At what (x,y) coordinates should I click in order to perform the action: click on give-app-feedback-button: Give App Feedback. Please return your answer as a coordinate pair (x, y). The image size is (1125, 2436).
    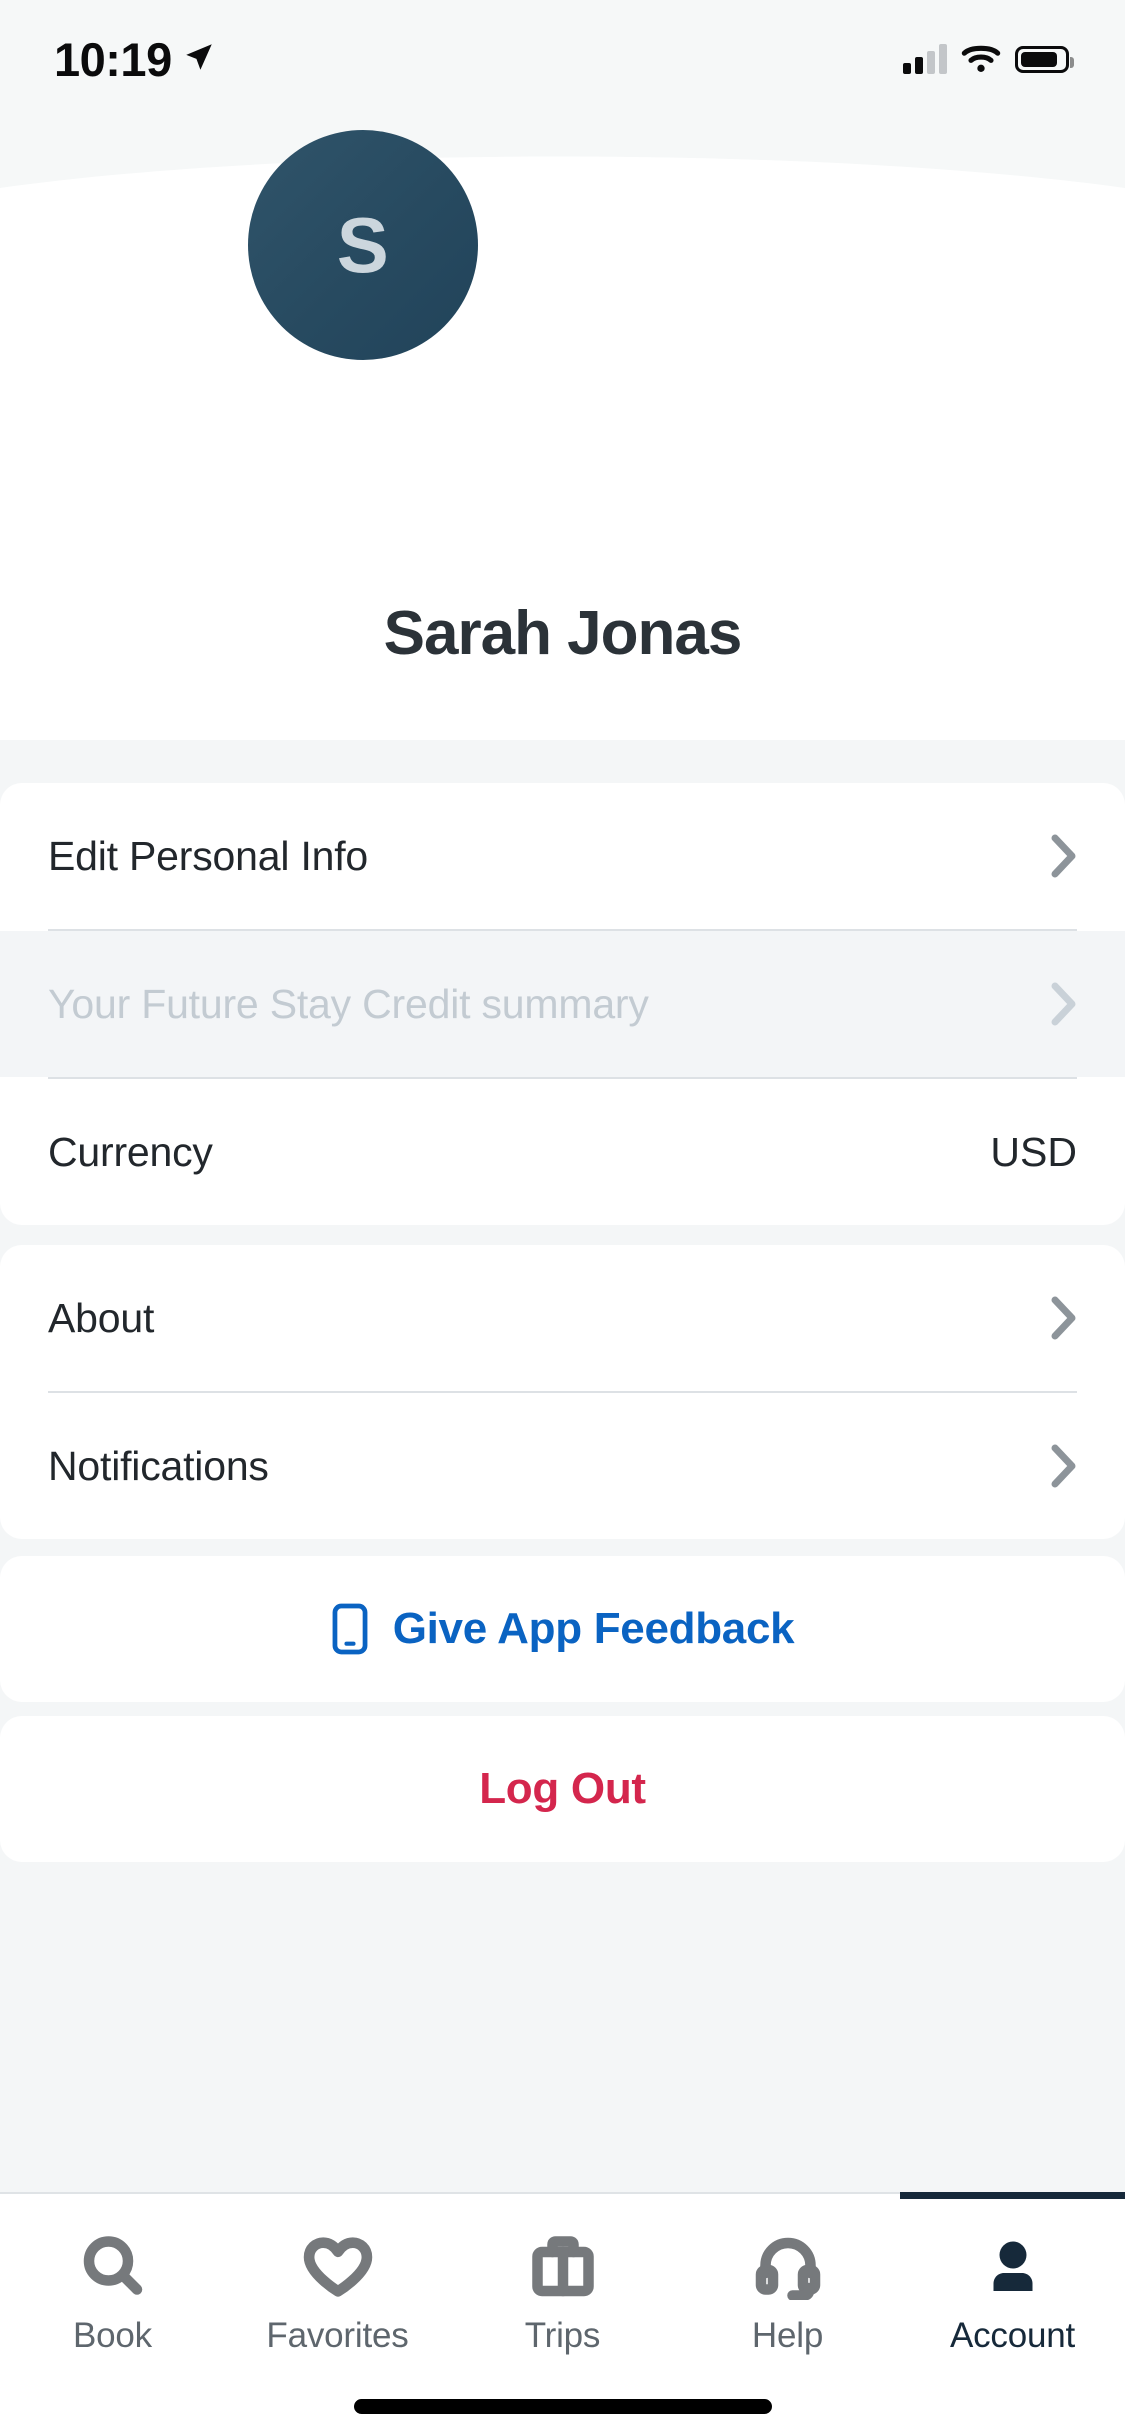
    Looking at the image, I should click on (562, 1629).